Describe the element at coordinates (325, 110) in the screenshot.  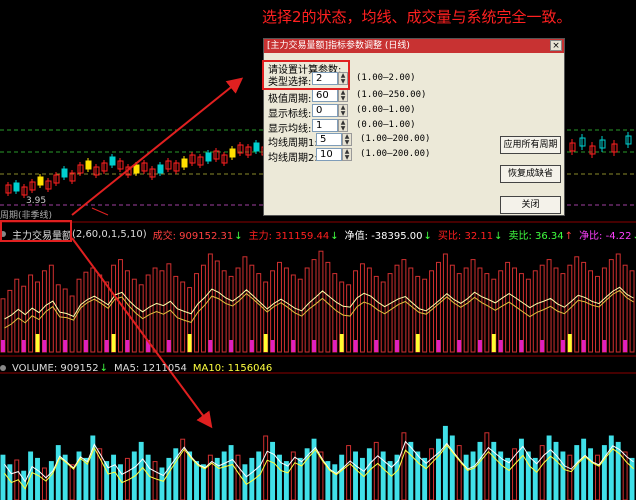
I see `param-input-2: 0` at that location.